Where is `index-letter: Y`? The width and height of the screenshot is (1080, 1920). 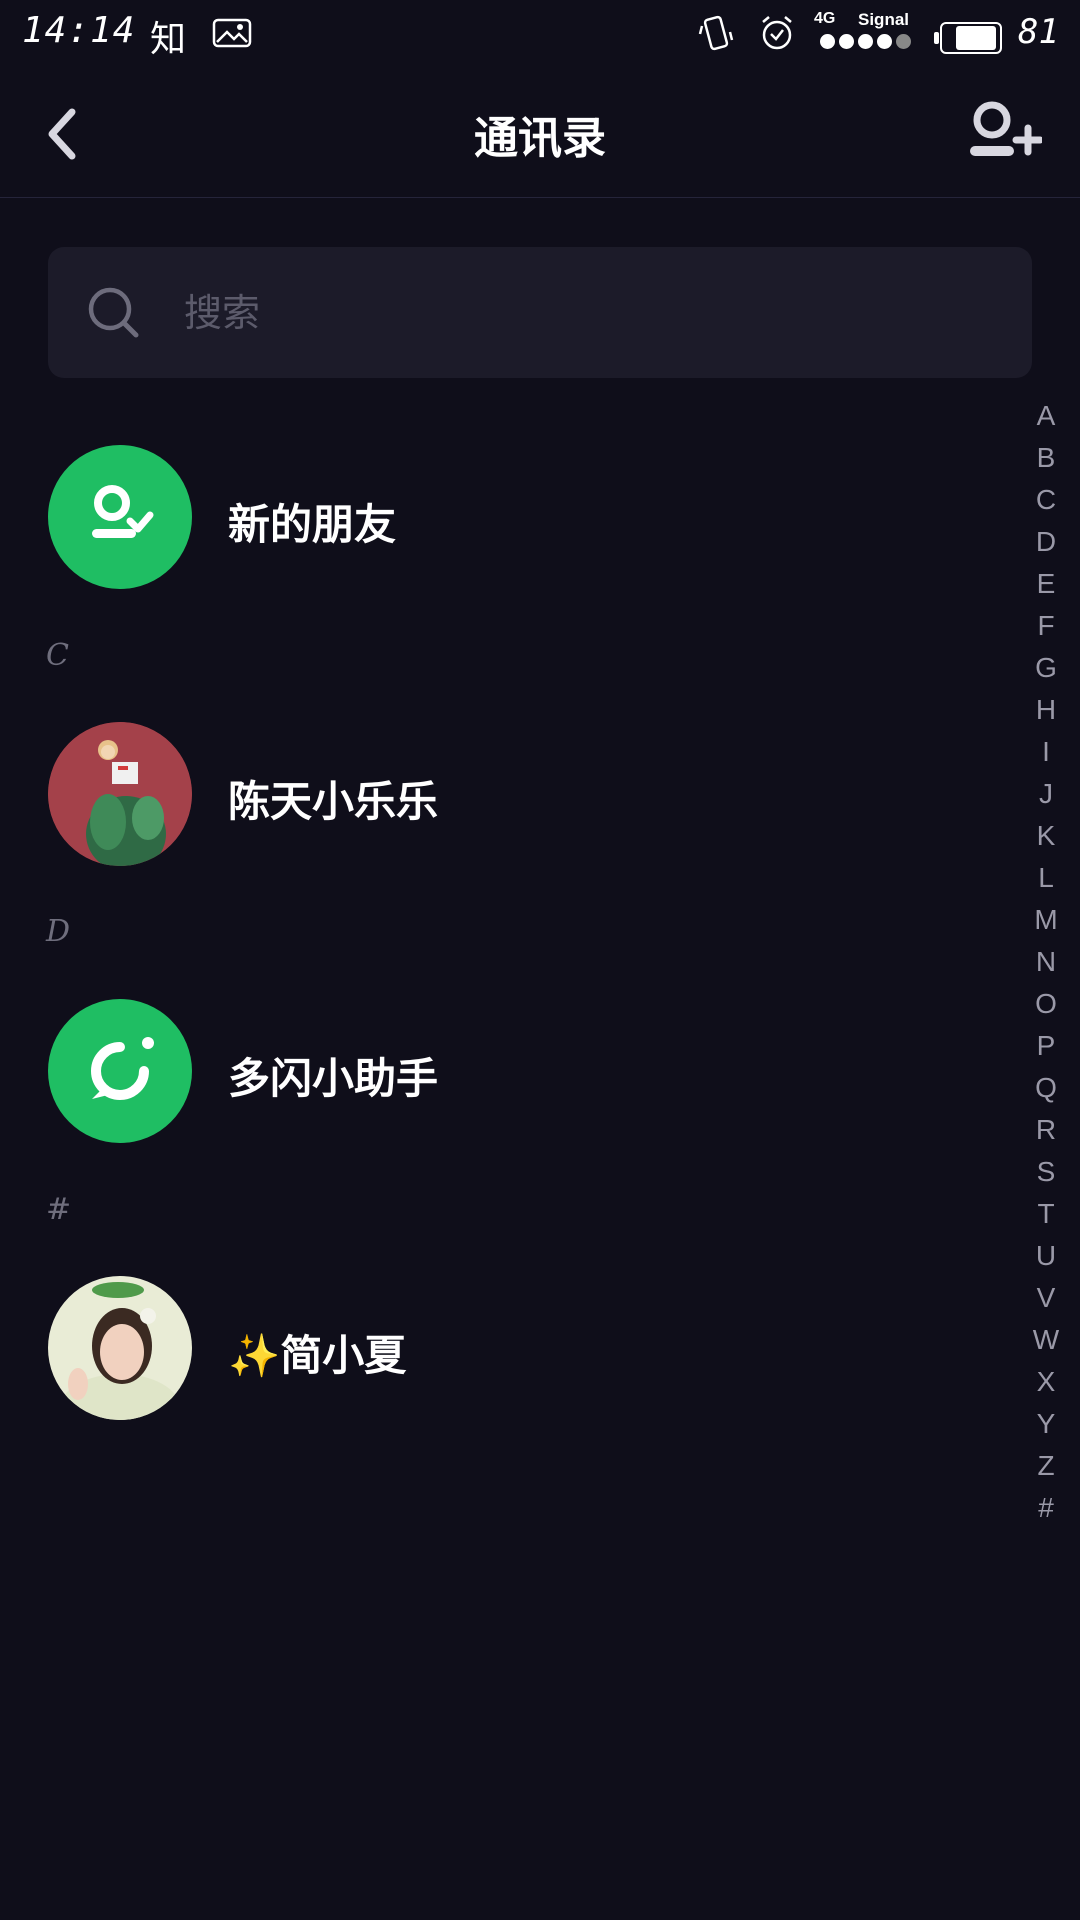 index-letter: Y is located at coordinates (1046, 1424).